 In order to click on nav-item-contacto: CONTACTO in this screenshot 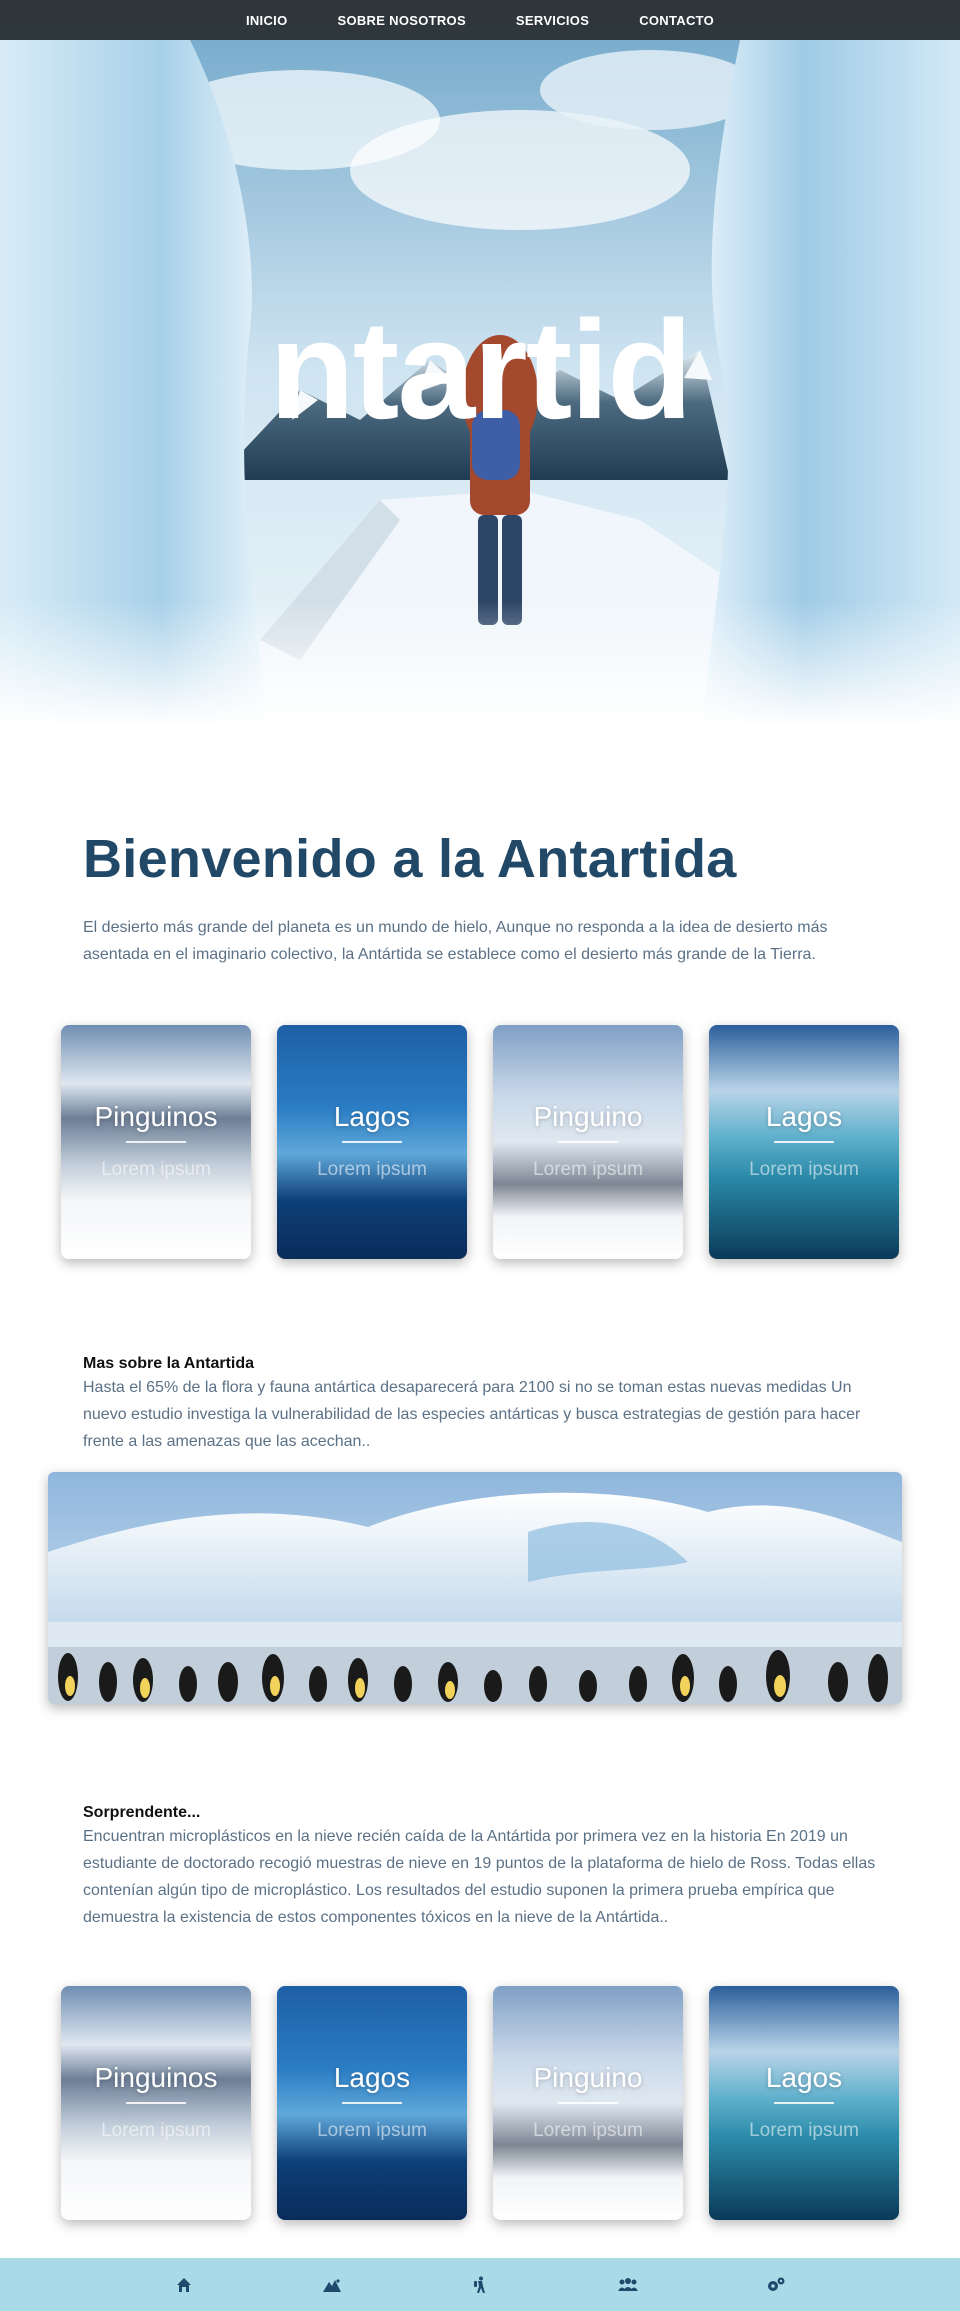, I will do `click(676, 20)`.